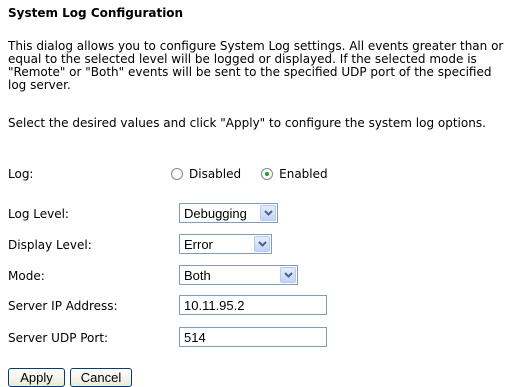 Image resolution: width=508 pixels, height=387 pixels. I want to click on log-radio-group: Disabled Enabled, so click(259, 174).